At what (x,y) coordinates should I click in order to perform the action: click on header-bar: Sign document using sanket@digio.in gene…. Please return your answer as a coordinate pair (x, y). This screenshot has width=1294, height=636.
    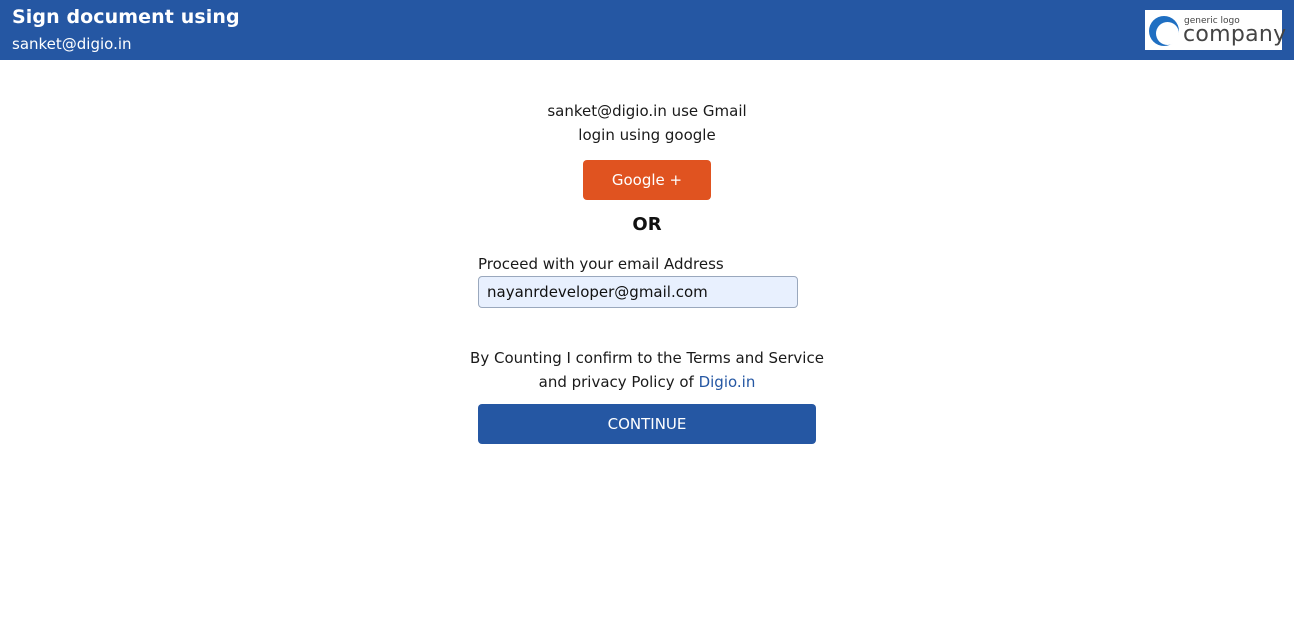
    Looking at the image, I should click on (647, 30).